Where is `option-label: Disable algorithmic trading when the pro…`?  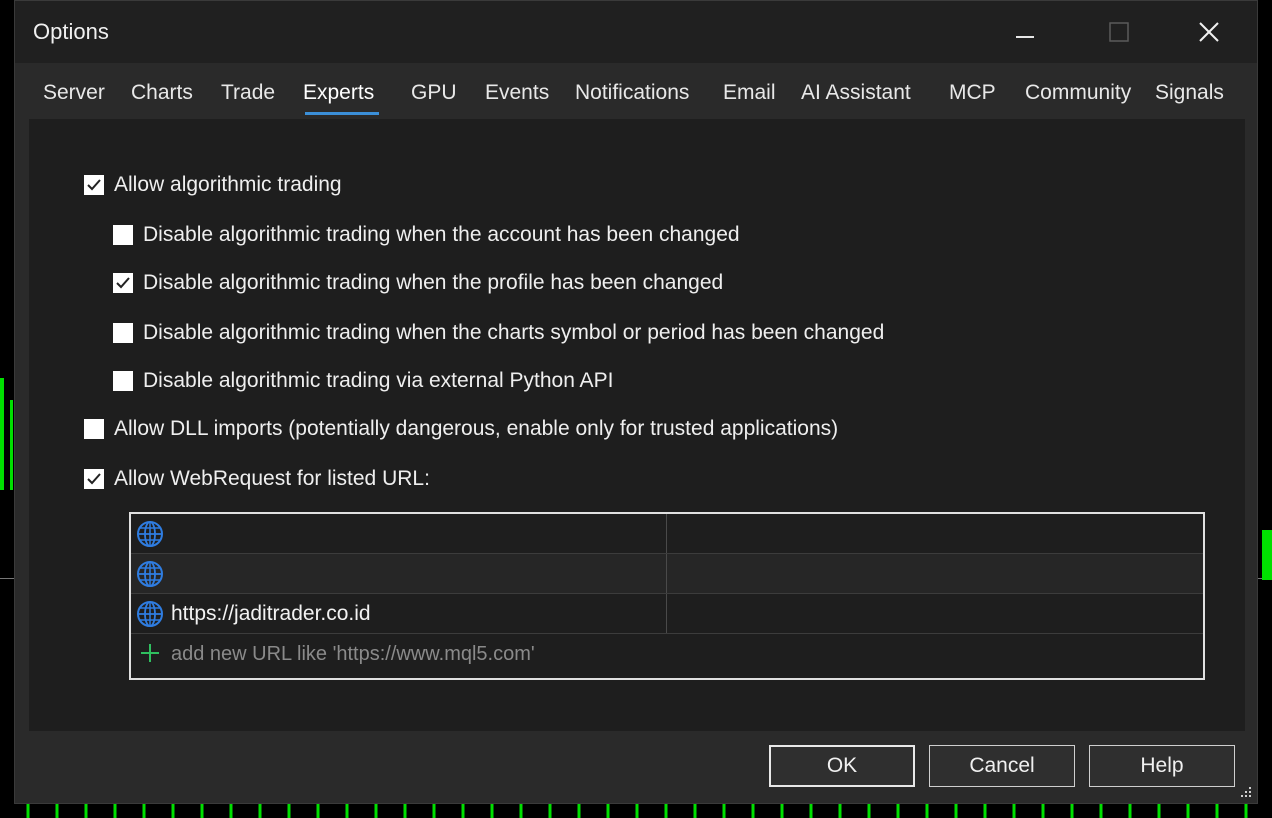
option-label: Disable algorithmic trading when the pro… is located at coordinates (433, 282).